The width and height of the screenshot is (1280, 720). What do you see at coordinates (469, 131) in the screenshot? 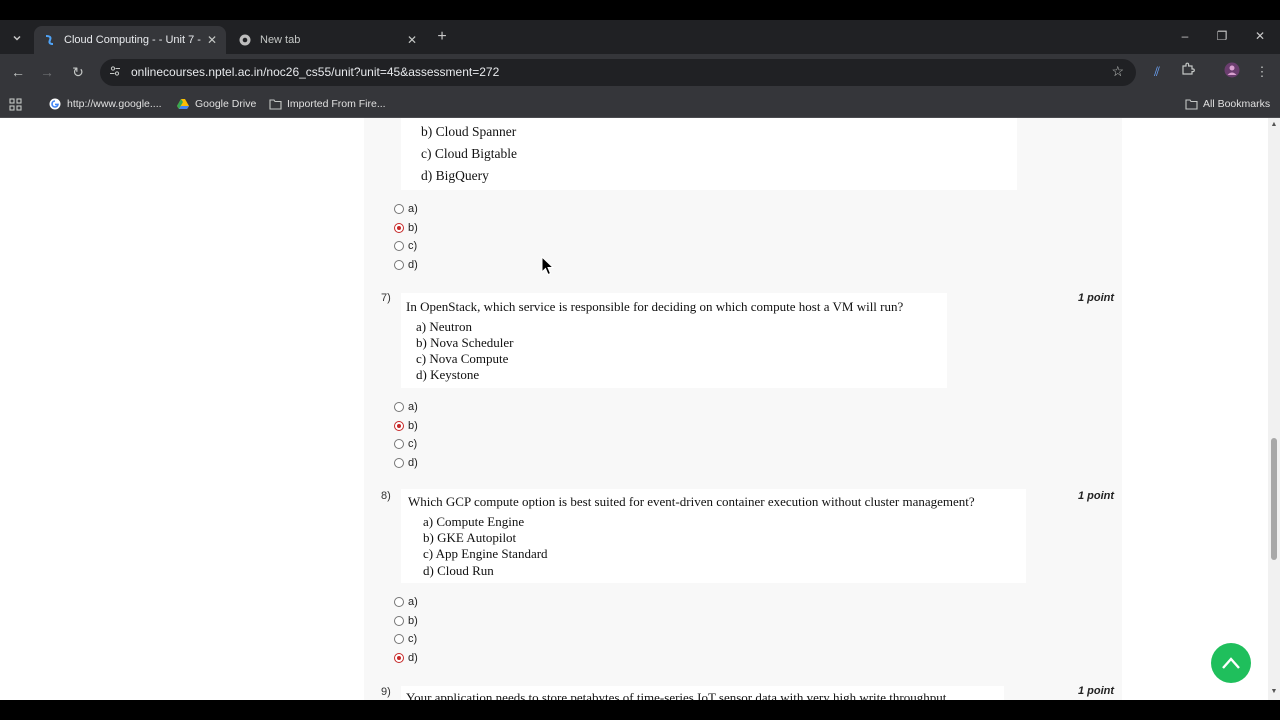
I see `choice-text: b) Cloud Spanner` at bounding box center [469, 131].